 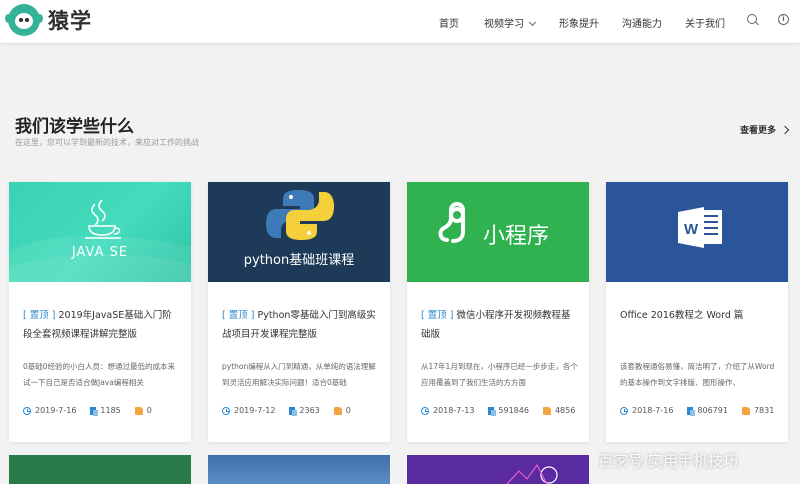 What do you see at coordinates (513, 410) in the screenshot?
I see `course-views: 591846` at bounding box center [513, 410].